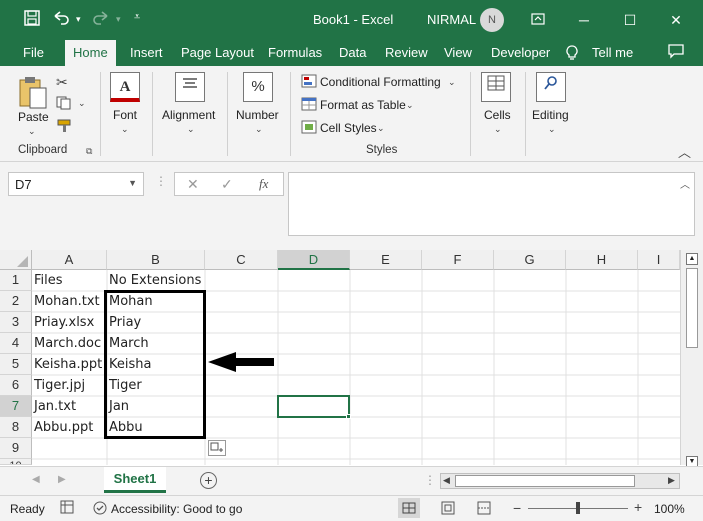  What do you see at coordinates (76, 184) in the screenshot?
I see `name-box: D7 ▼` at bounding box center [76, 184].